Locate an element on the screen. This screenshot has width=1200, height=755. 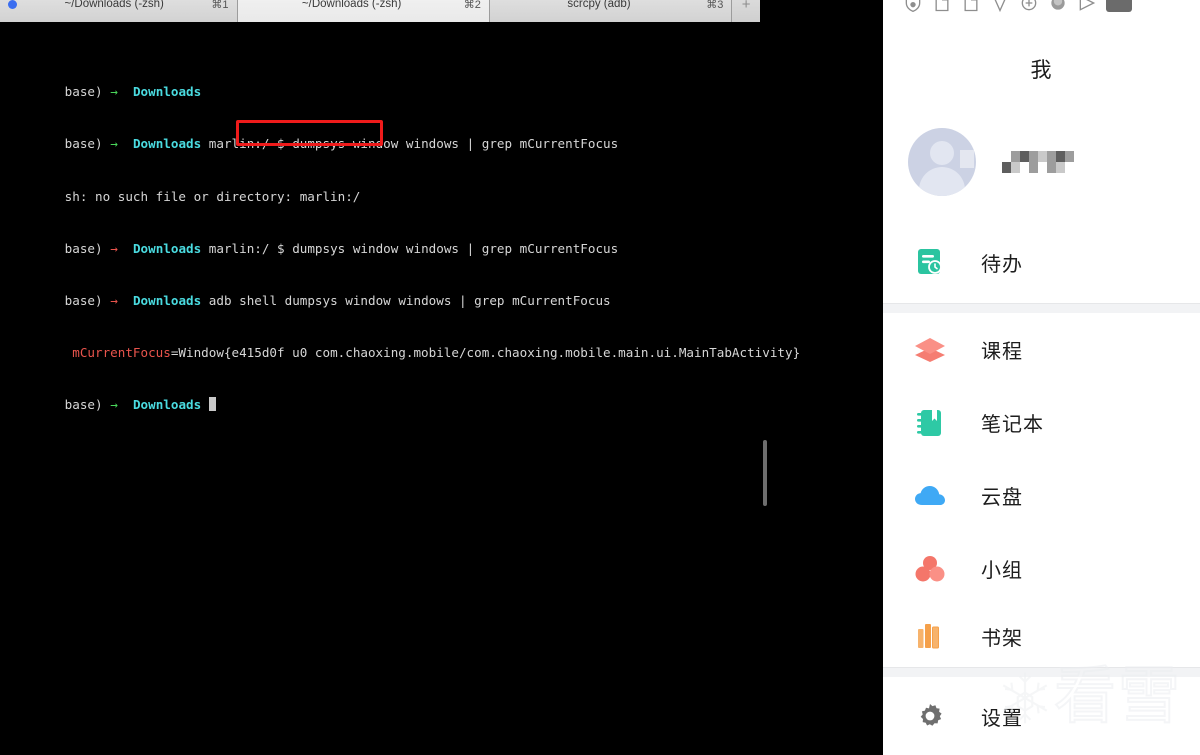
cloud-icon is located at coordinates (930, 496).